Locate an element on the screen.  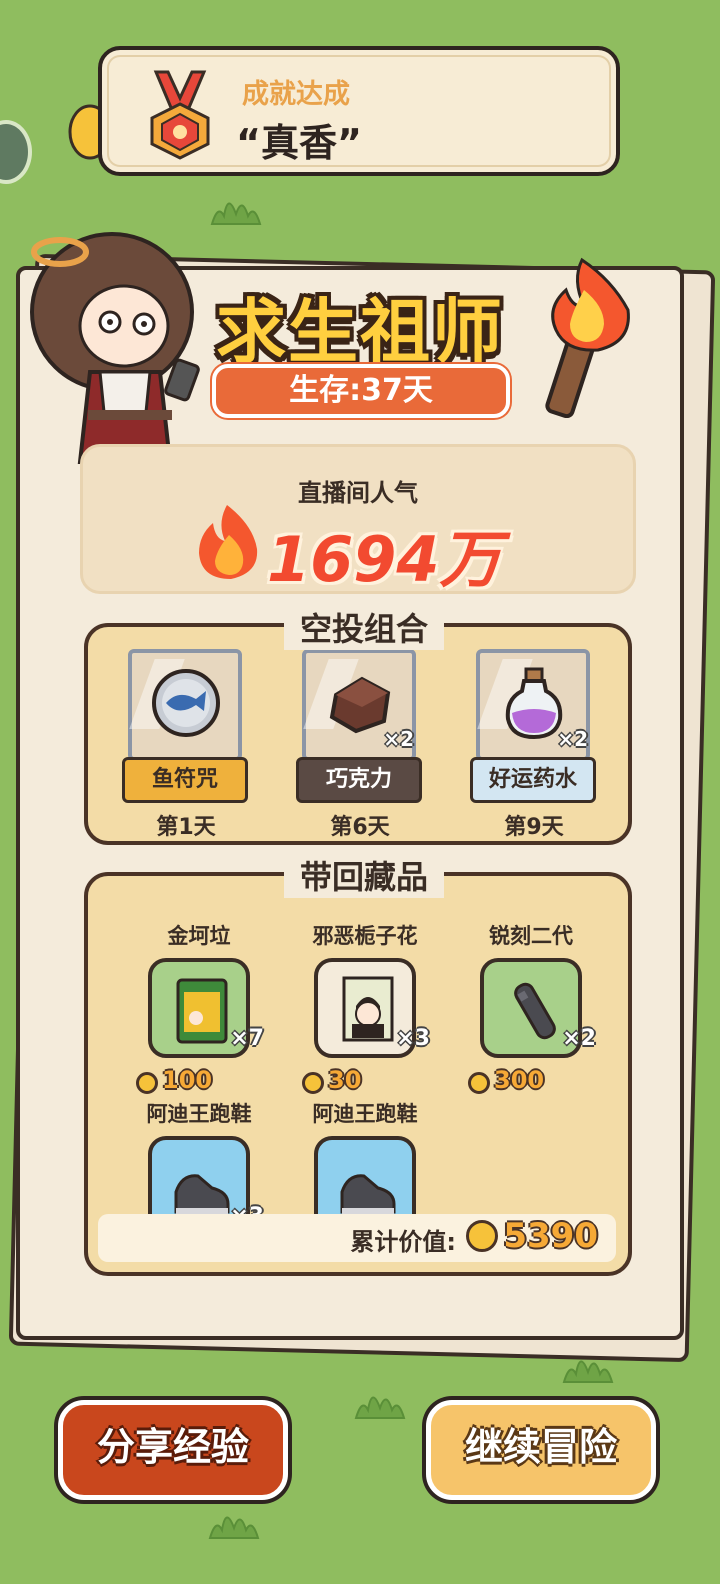
popularity-panel: 直播间人气 1694万 is located at coordinates (358, 520).